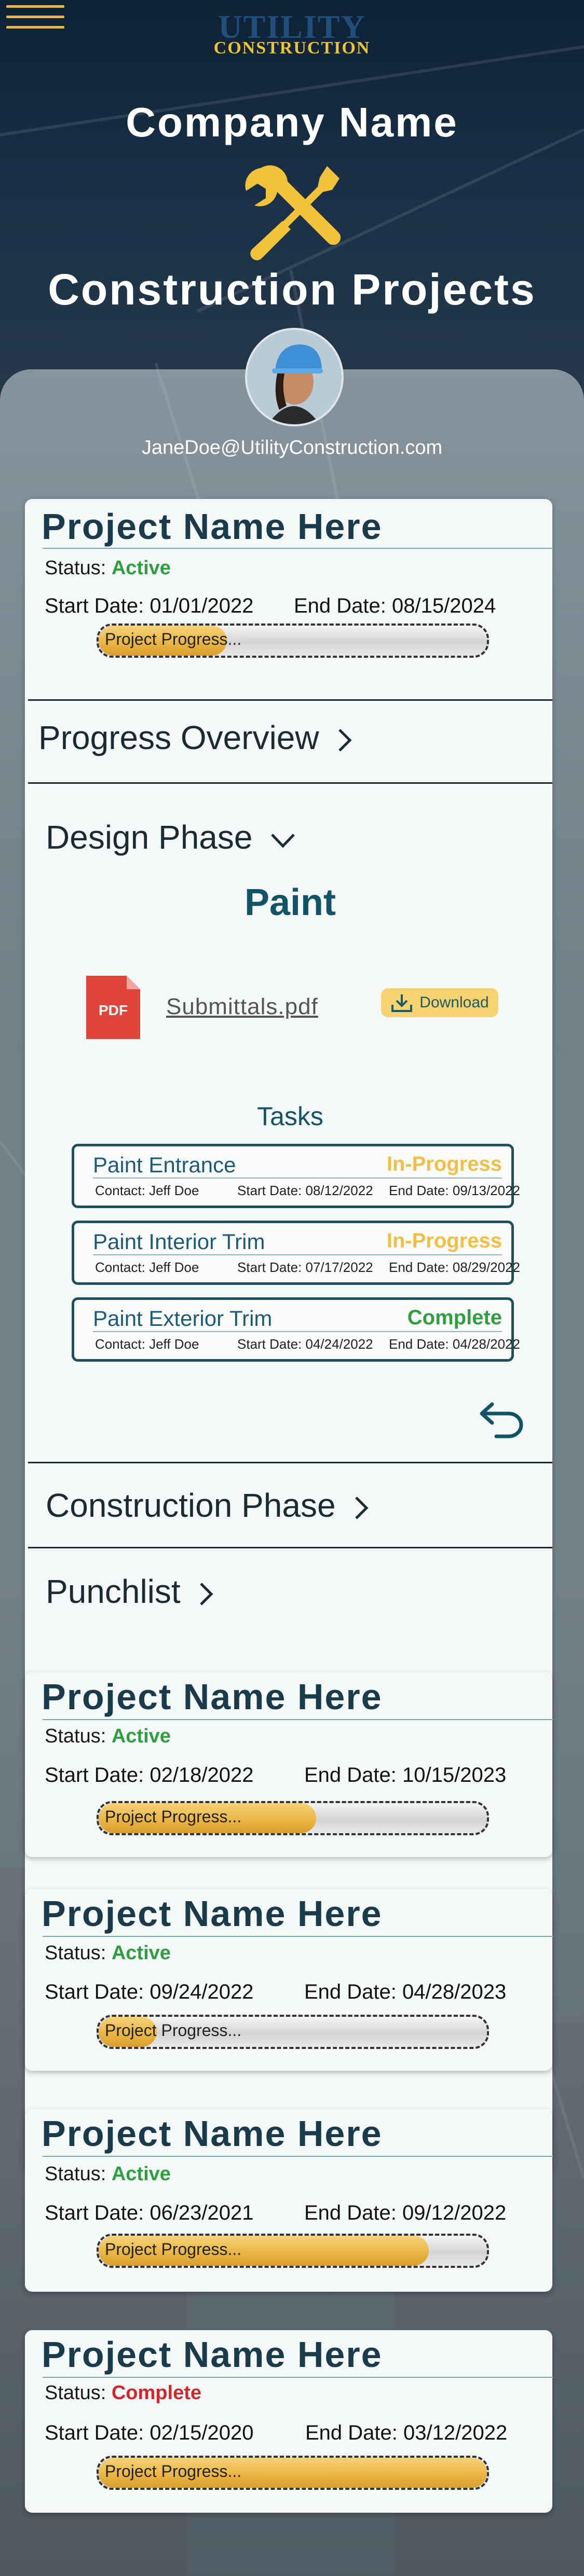  Describe the element at coordinates (178, 737) in the screenshot. I see `section-title: Progress Overview` at that location.